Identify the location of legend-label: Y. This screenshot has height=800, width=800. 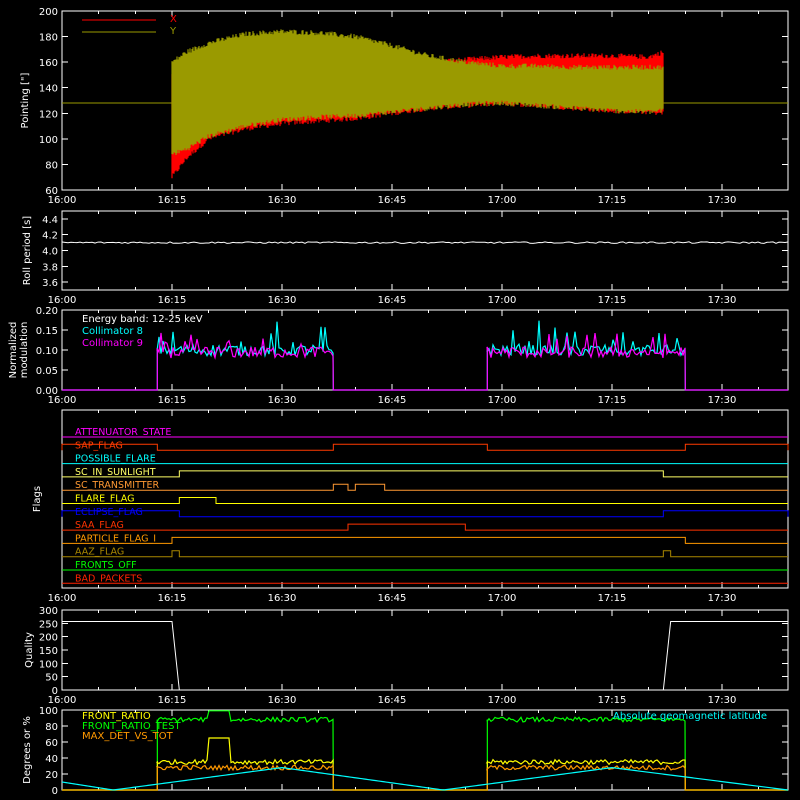
(173, 31).